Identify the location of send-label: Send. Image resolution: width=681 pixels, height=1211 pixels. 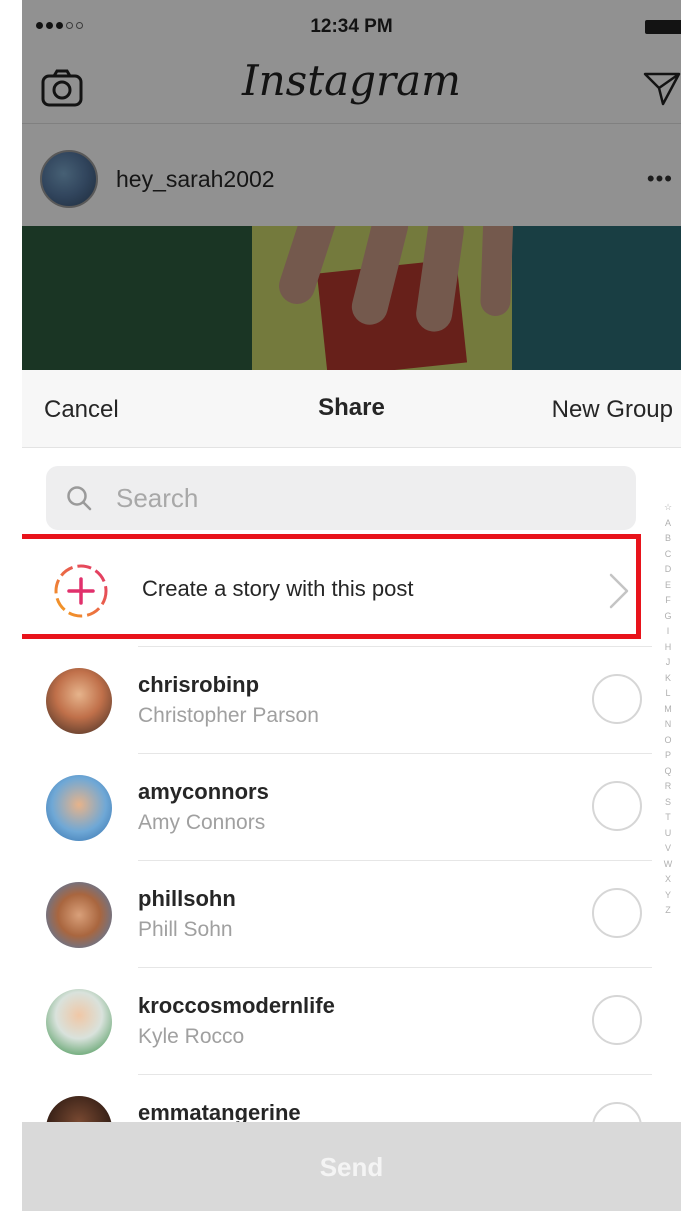
(351, 1167).